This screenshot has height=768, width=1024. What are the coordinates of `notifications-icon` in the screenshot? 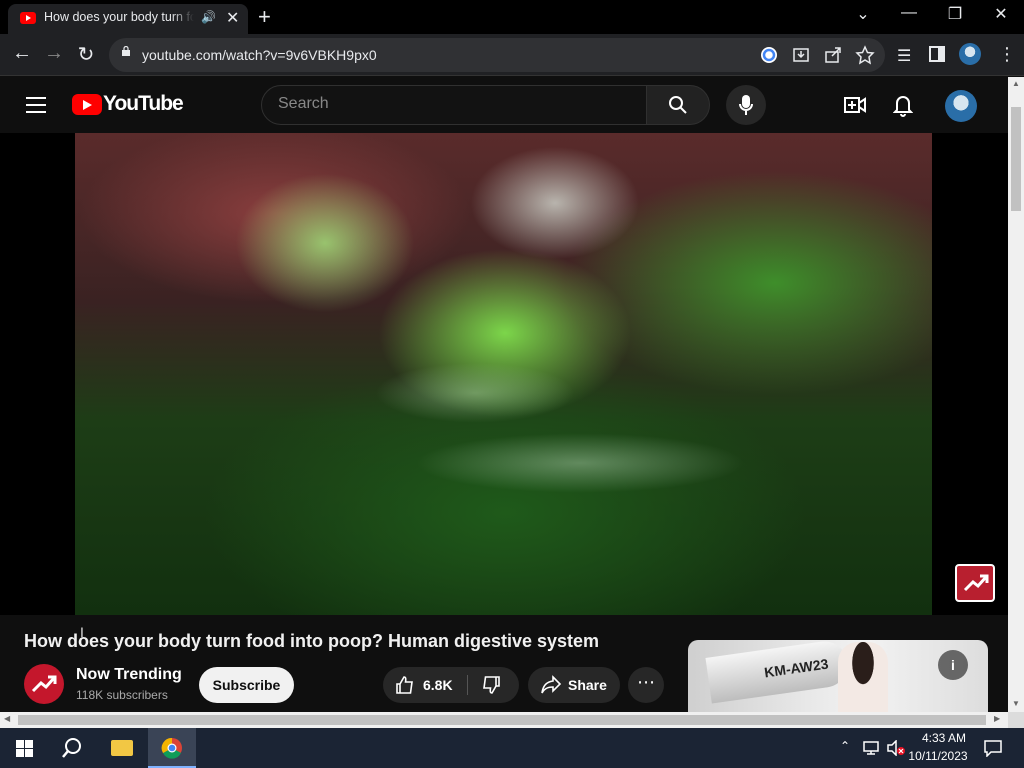 It's located at (993, 748).